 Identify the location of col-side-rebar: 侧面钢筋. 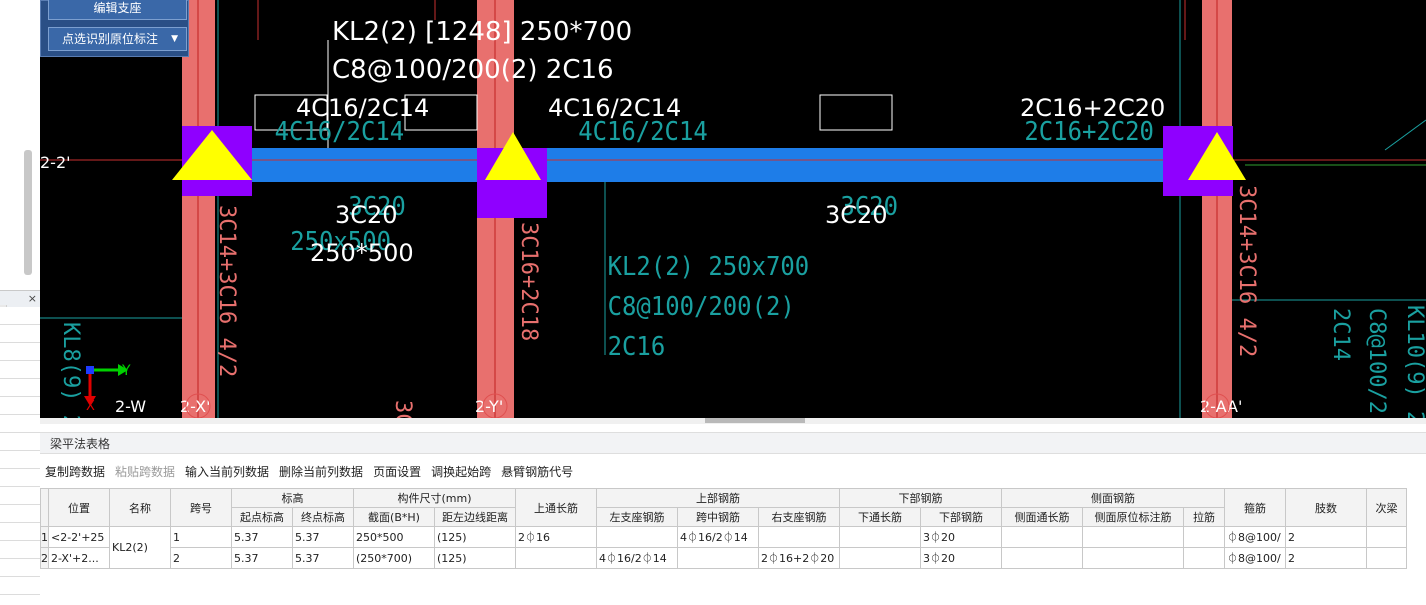
(1113, 498).